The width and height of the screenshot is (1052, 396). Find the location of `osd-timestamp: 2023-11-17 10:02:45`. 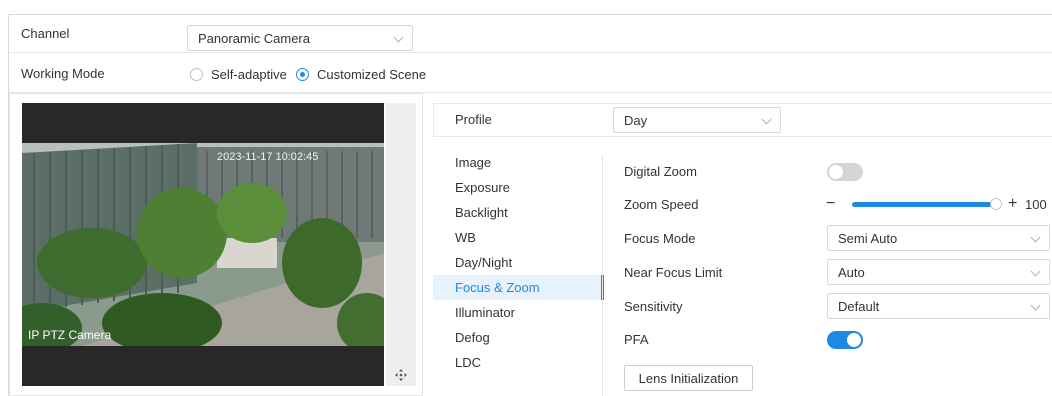

osd-timestamp: 2023-11-17 10:02:45 is located at coordinates (268, 157).